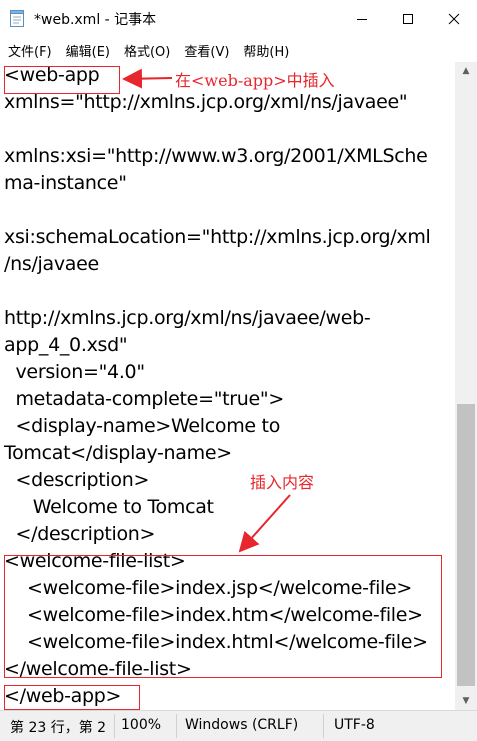  I want to click on status-encoding: UTF-8, so click(354, 725).